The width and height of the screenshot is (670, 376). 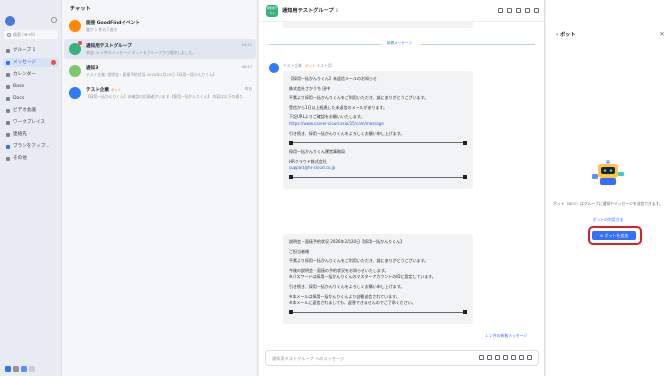 I want to click on message-line: 引き続き、採用一括かんりくんをよろしくお願い申し上げます。, so click(x=347, y=133).